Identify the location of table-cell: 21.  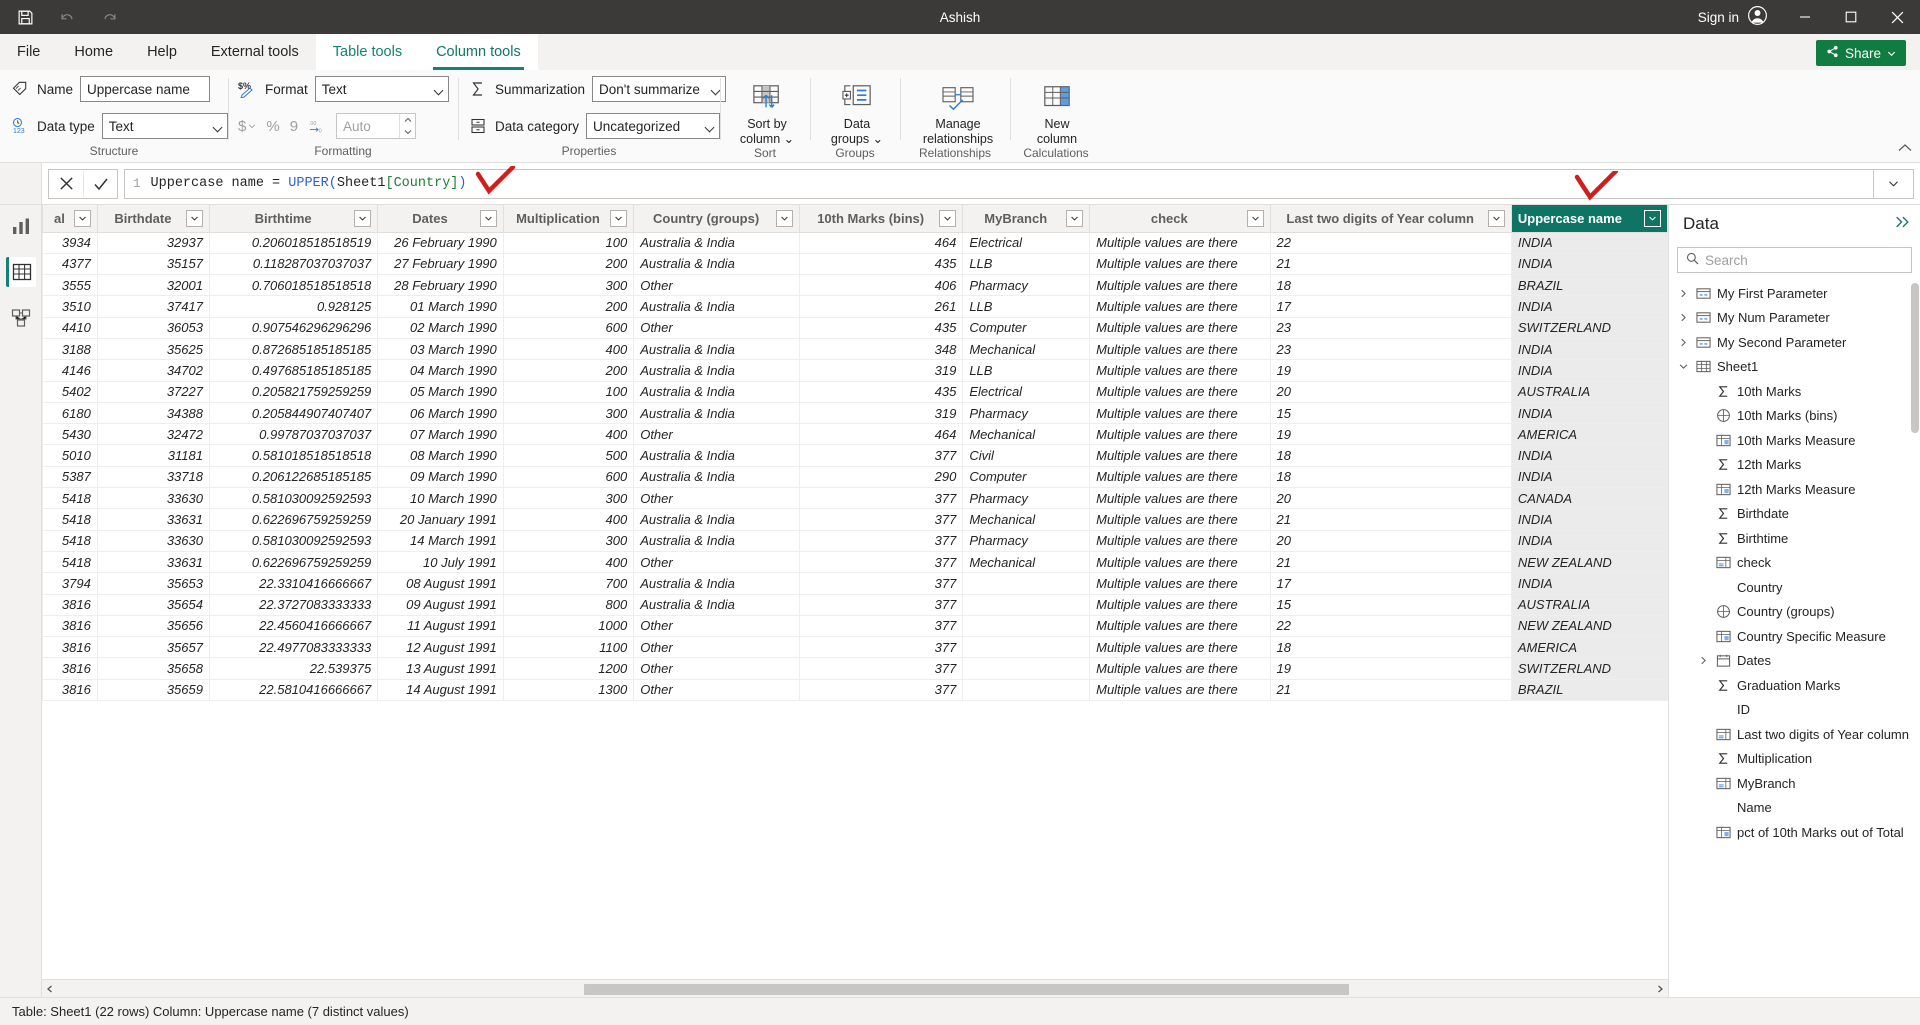
(1390, 264).